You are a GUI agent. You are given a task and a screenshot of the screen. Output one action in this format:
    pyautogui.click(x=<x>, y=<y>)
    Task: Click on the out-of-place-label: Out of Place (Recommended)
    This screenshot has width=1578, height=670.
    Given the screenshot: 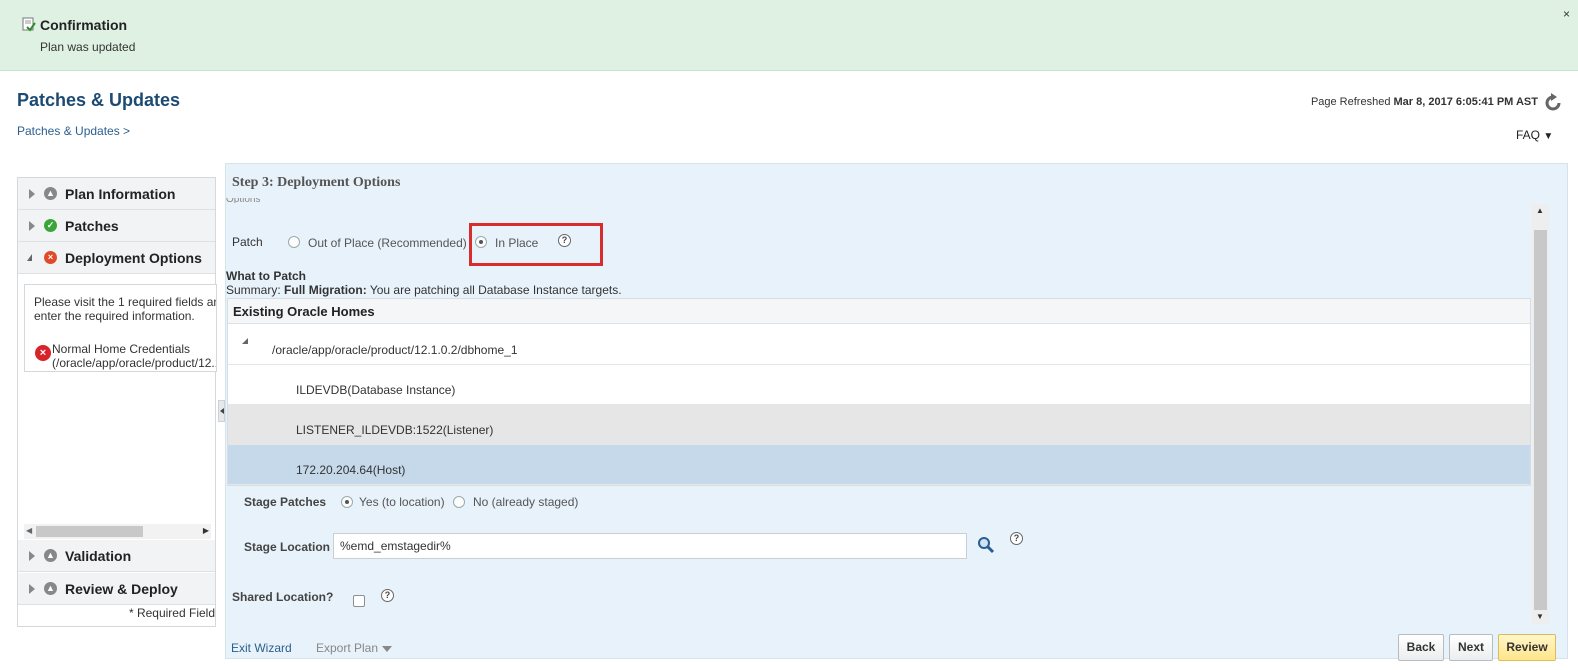 What is the action you would take?
    pyautogui.click(x=387, y=243)
    